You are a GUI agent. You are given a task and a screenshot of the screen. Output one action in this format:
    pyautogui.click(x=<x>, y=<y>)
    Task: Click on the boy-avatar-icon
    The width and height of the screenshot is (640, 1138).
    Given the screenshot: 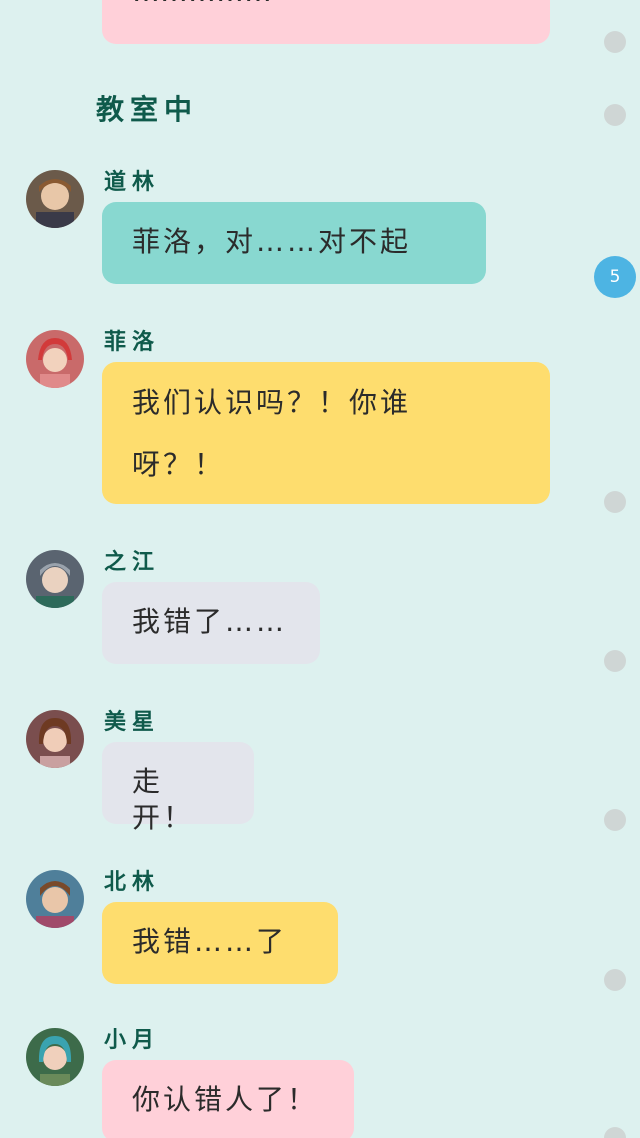 What is the action you would take?
    pyautogui.click(x=55, y=199)
    